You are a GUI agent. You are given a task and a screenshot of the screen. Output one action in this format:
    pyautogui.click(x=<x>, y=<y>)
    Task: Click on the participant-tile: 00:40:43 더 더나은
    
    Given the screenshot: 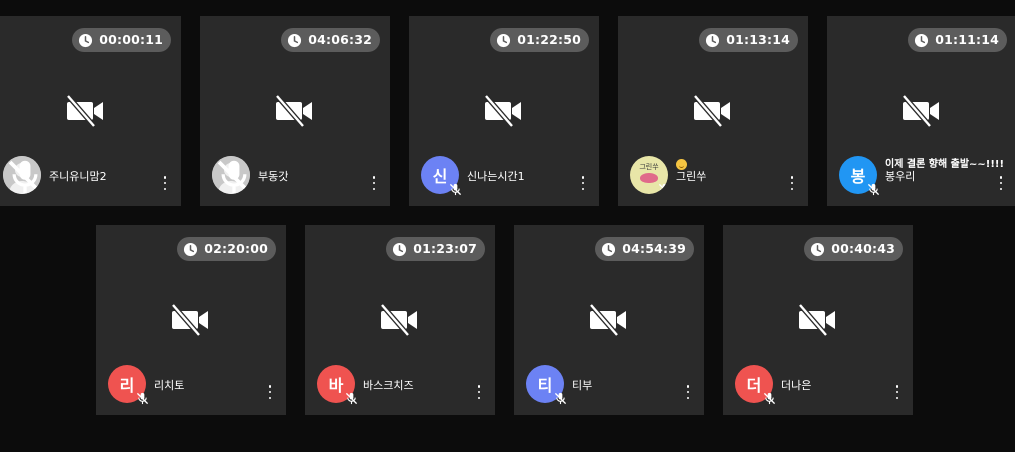 What is the action you would take?
    pyautogui.click(x=818, y=320)
    